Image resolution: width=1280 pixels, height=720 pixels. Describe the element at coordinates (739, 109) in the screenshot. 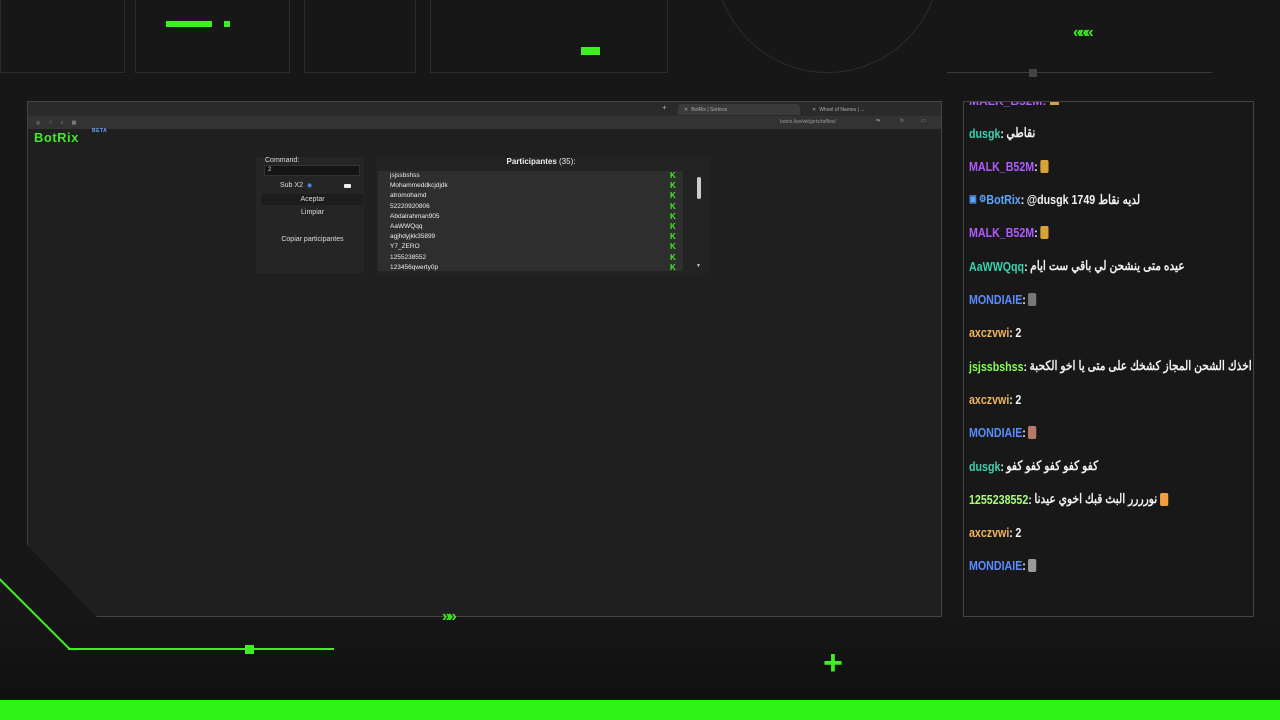

I see `tab-botrix: ✕ BotRix | Sorteos` at that location.